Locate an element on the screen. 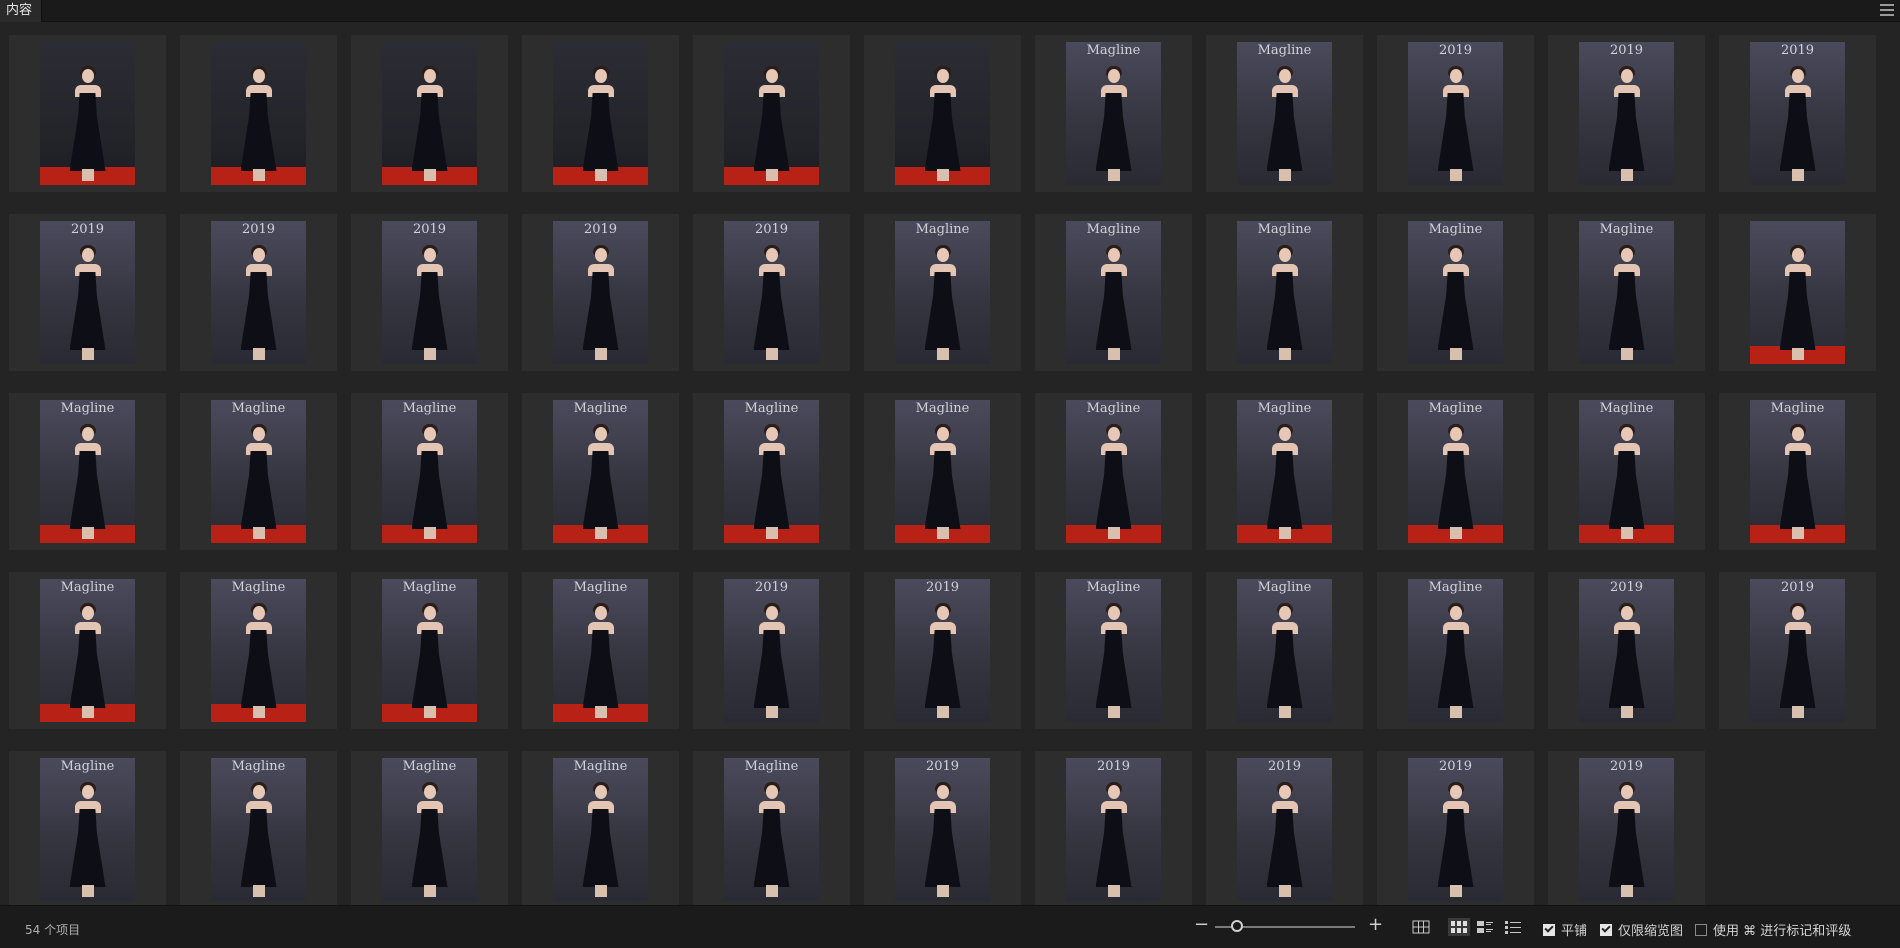  thumbnails-only-checkbox: 仅限缩览图 is located at coordinates (1641, 929).